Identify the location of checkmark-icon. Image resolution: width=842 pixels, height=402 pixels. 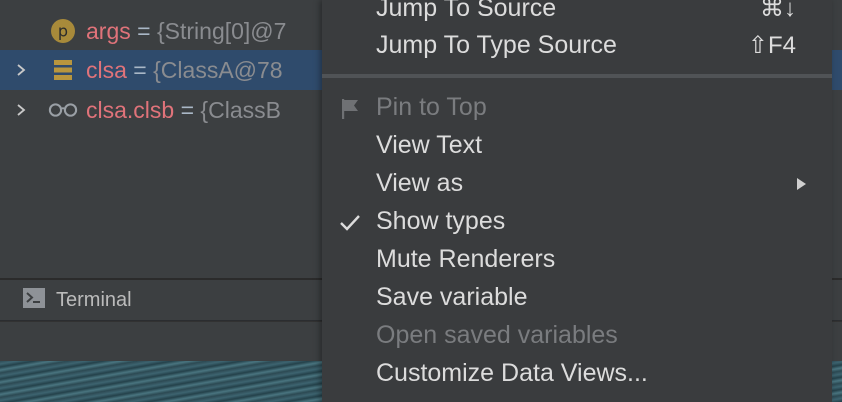
(350, 223).